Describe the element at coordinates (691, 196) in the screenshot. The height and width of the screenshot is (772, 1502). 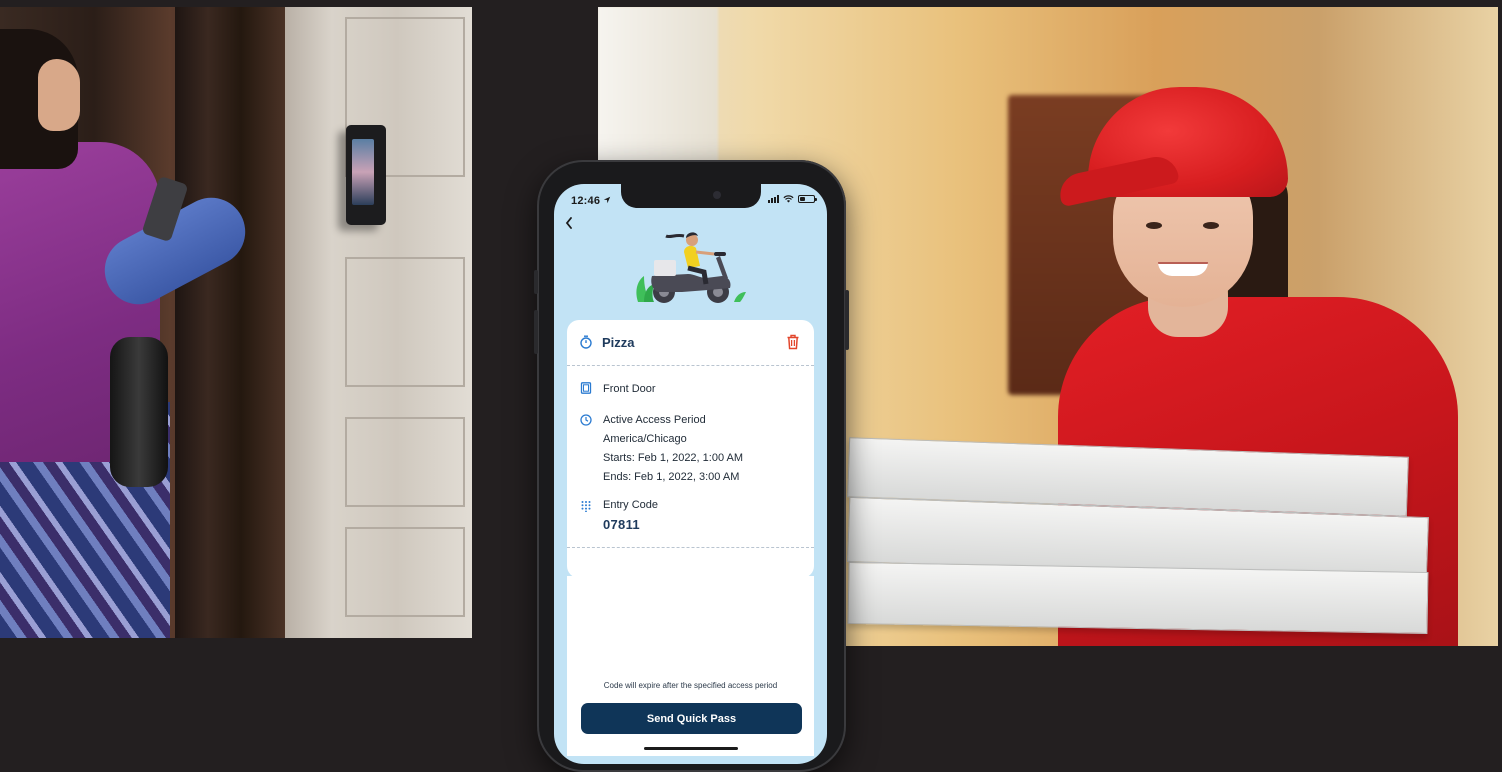
I see `phone-notch` at that location.